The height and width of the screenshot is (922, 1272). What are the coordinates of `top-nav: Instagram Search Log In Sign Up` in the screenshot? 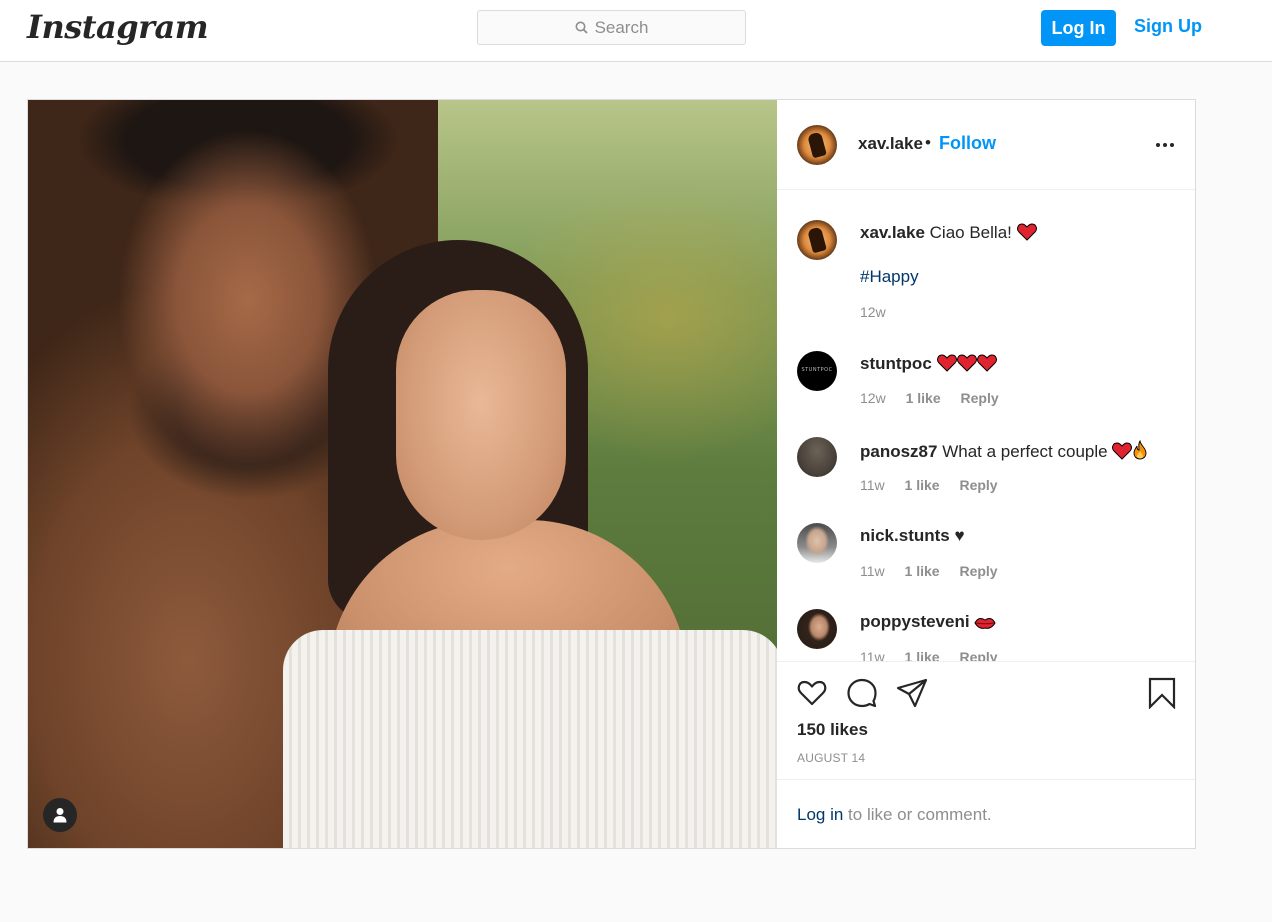 It's located at (636, 31).